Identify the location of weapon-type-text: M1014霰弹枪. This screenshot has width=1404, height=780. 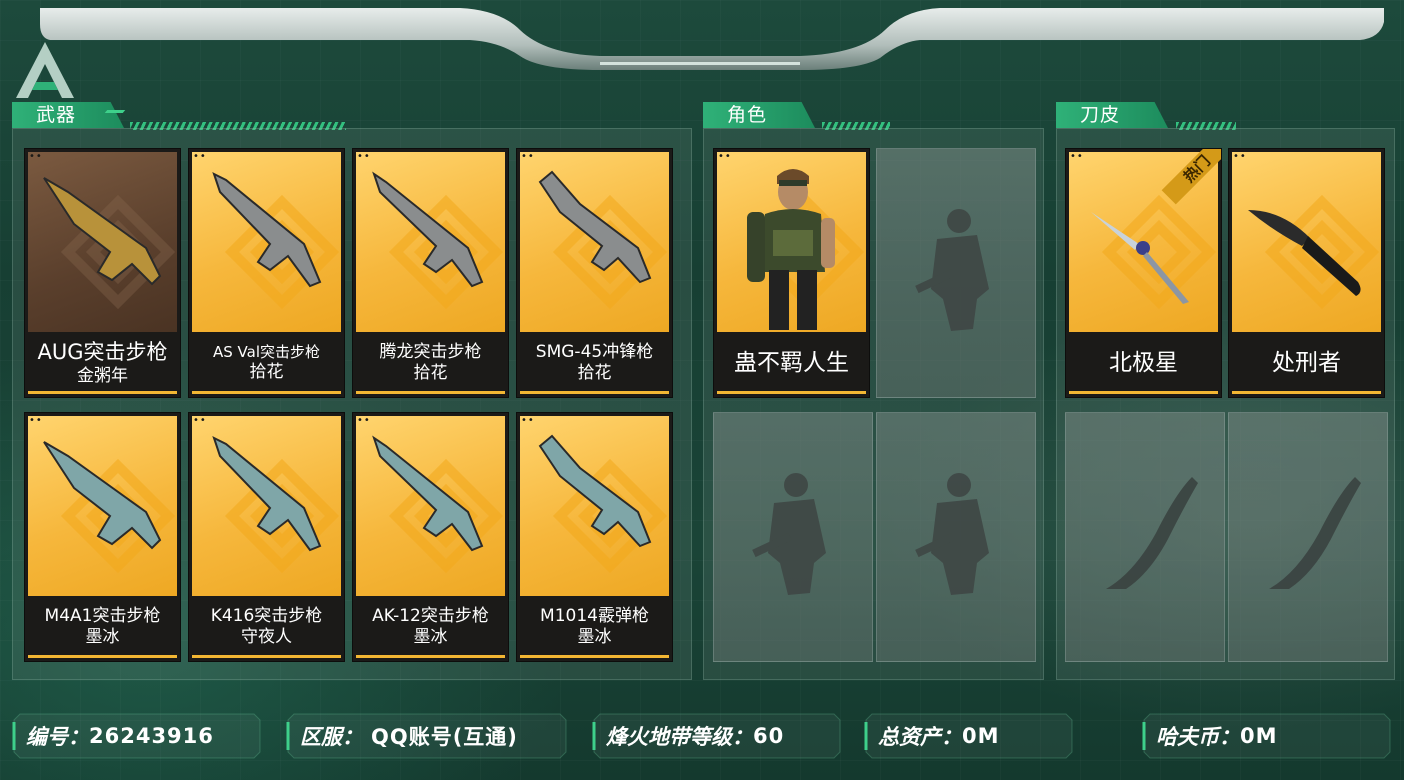
(594, 615).